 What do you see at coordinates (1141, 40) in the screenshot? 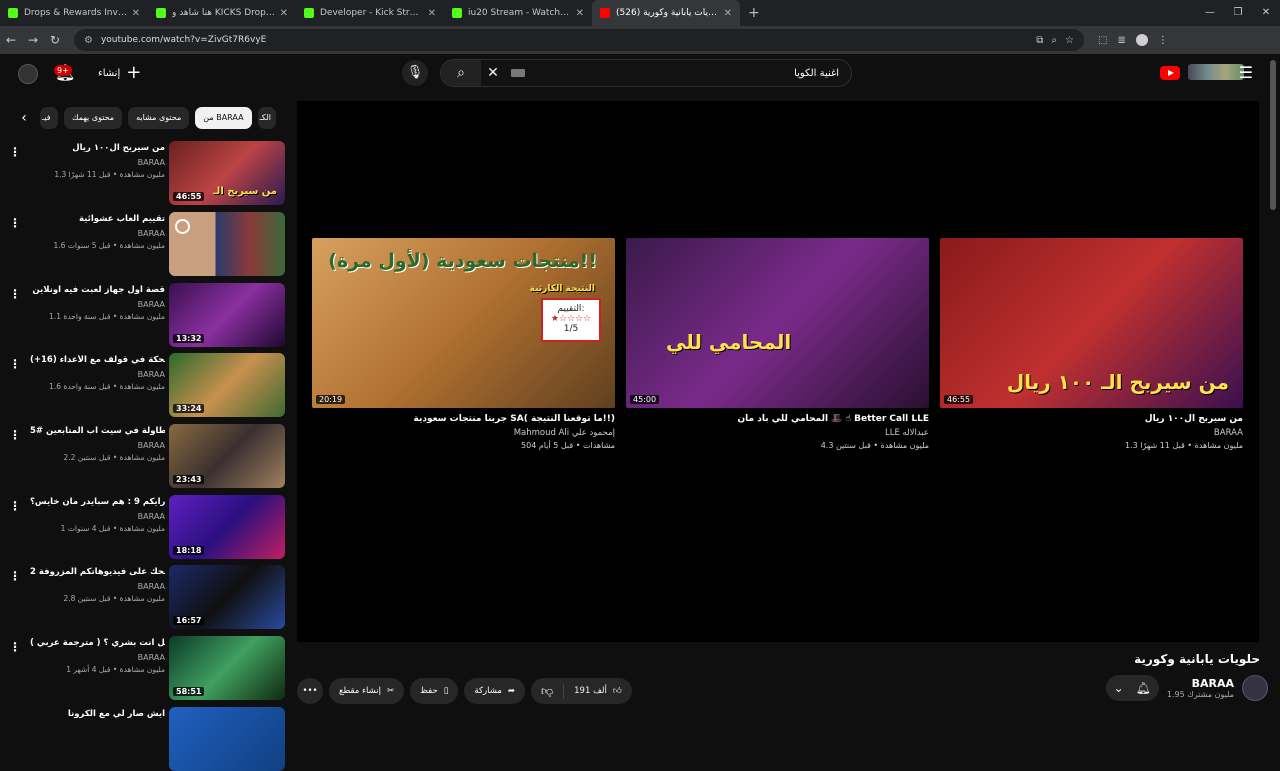
I see `profile-avatar` at bounding box center [1141, 40].